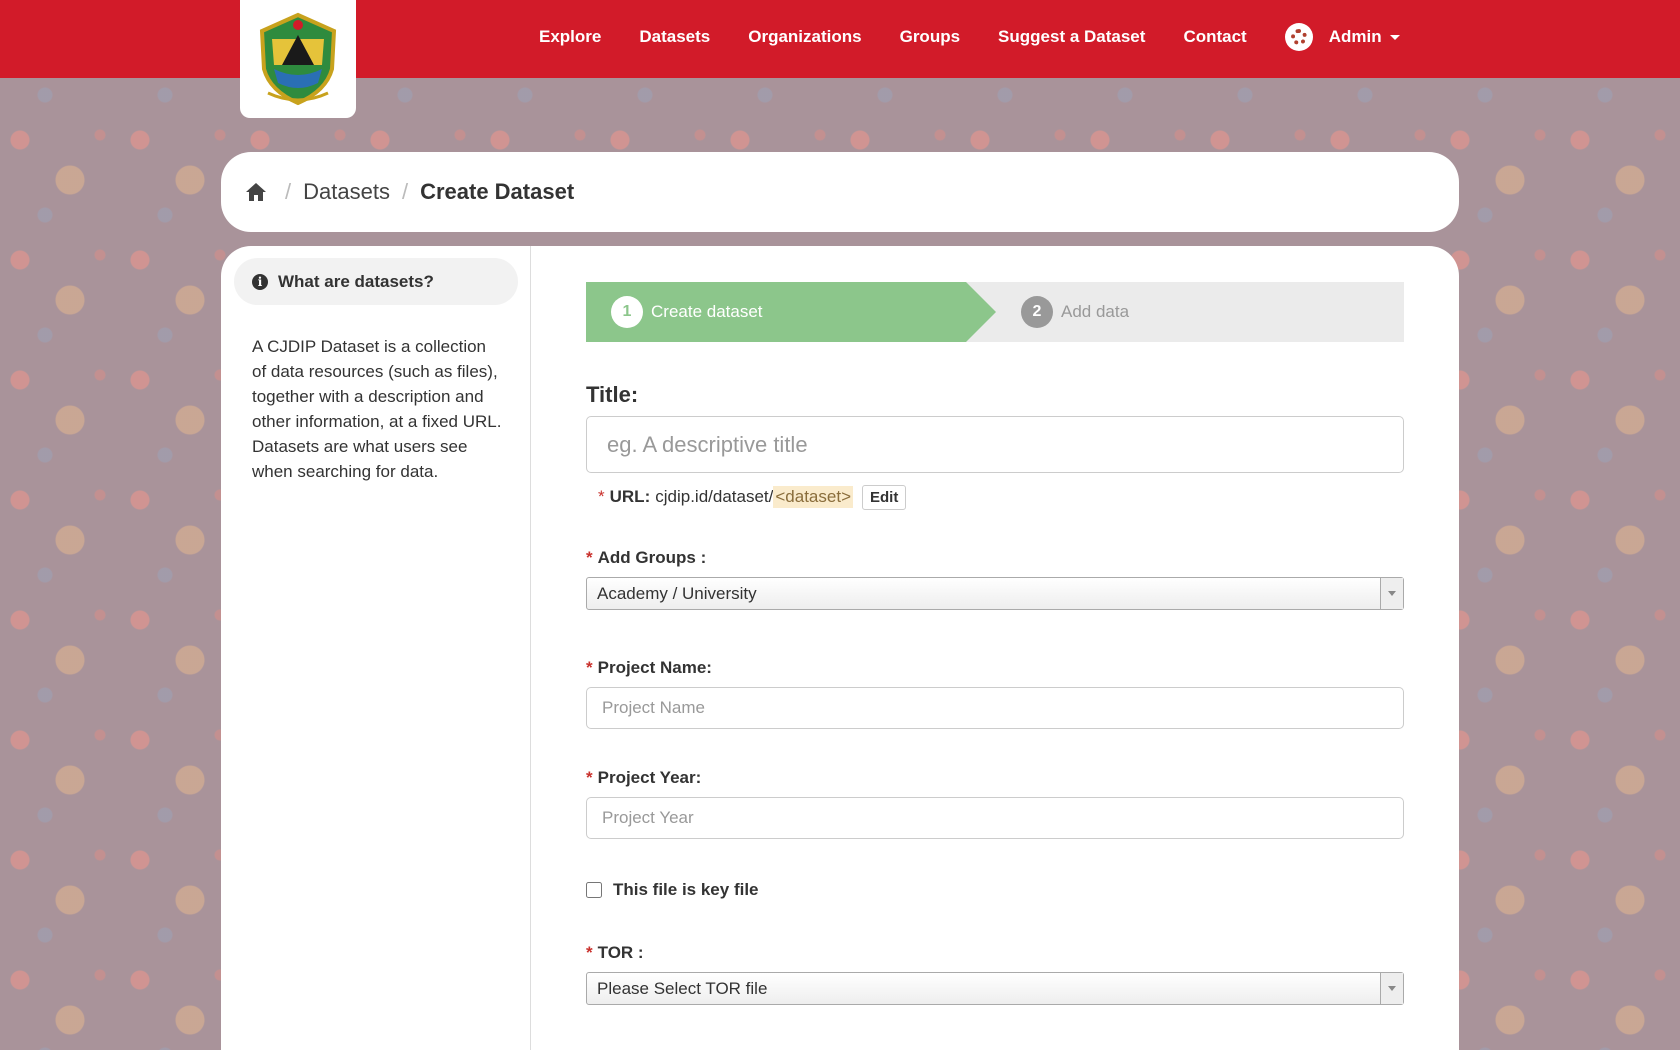 This screenshot has width=1680, height=1050. What do you see at coordinates (995, 818) in the screenshot?
I see `project-year-input` at bounding box center [995, 818].